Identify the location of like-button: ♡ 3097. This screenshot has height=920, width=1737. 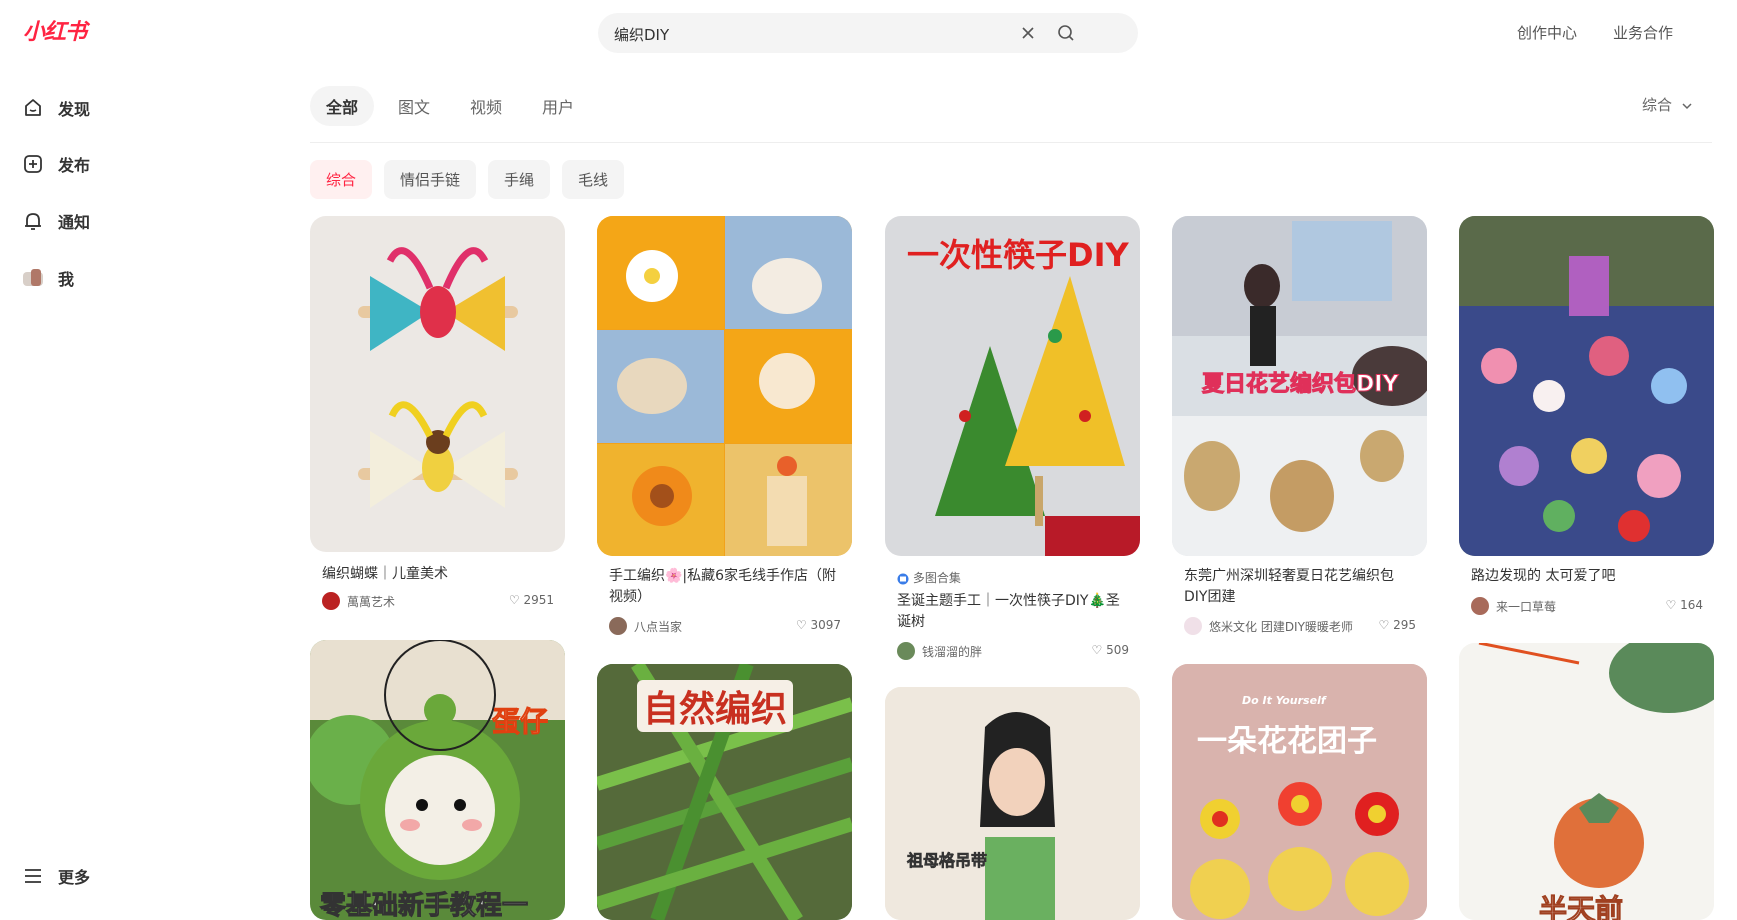
(818, 625).